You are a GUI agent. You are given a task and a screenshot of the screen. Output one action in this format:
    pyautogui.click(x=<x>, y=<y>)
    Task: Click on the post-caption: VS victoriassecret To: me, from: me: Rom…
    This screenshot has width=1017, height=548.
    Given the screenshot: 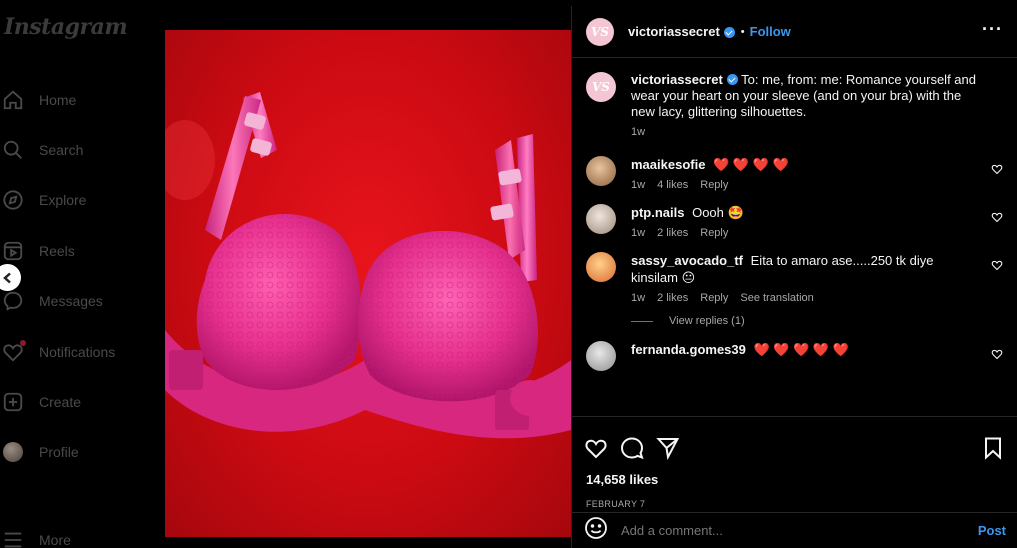 What is the action you would take?
    pyautogui.click(x=794, y=105)
    